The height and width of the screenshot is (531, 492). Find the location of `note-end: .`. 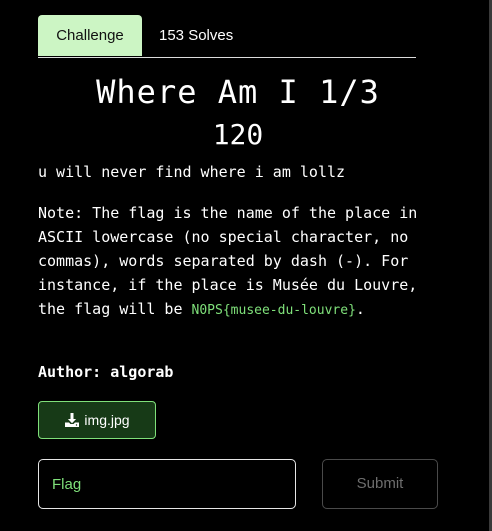

note-end: . is located at coordinates (360, 309).